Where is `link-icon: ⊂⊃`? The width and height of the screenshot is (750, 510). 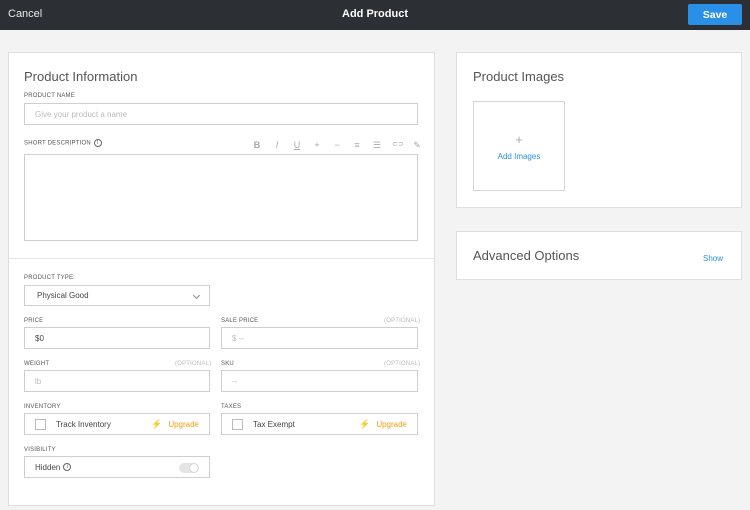 link-icon: ⊂⊃ is located at coordinates (398, 145).